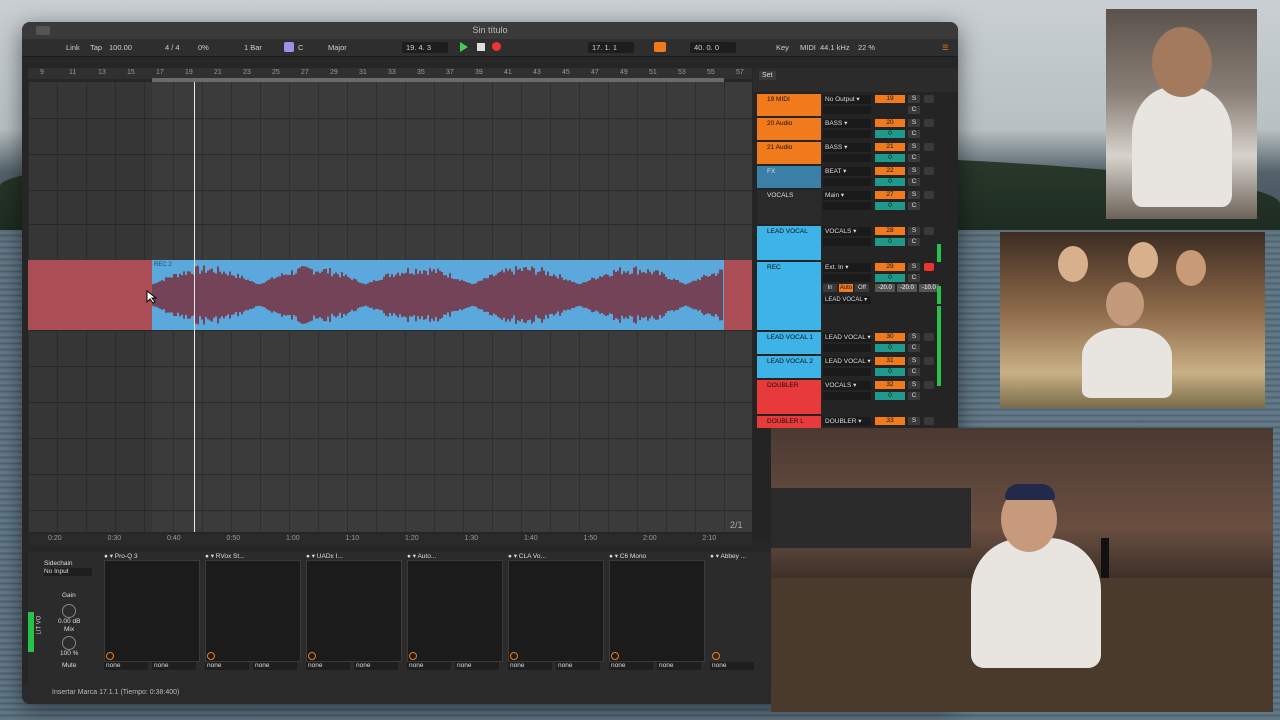 The width and height of the screenshot is (1280, 720). Describe the element at coordinates (289, 47) in the screenshot. I see `key-badge-icon` at that location.